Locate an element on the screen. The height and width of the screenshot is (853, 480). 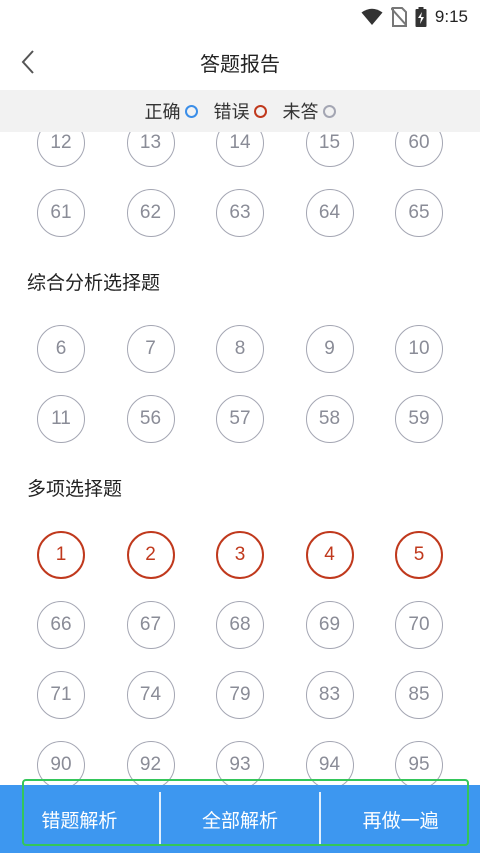
question-circle: 62 is located at coordinates (150, 213).